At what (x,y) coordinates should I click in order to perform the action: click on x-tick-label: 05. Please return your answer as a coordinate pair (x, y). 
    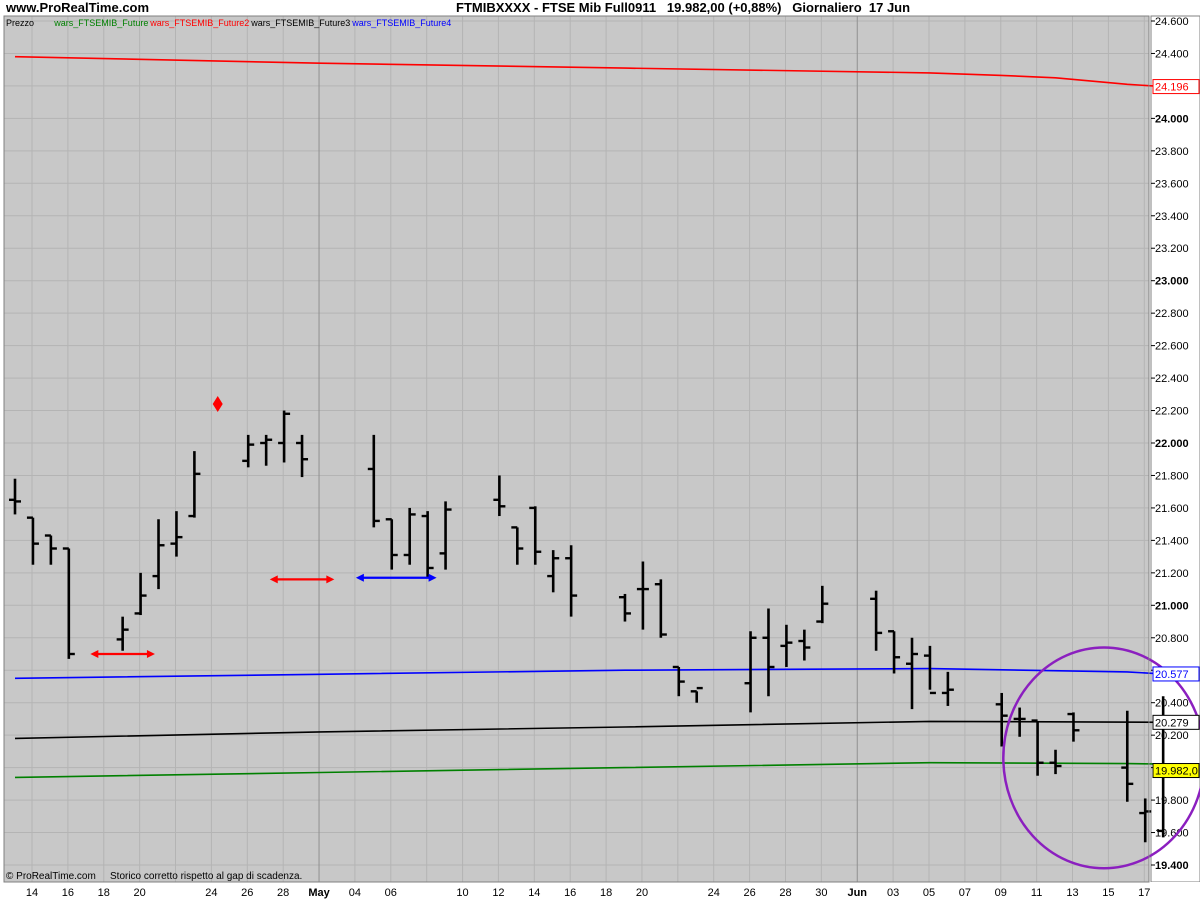
    Looking at the image, I should click on (929, 893).